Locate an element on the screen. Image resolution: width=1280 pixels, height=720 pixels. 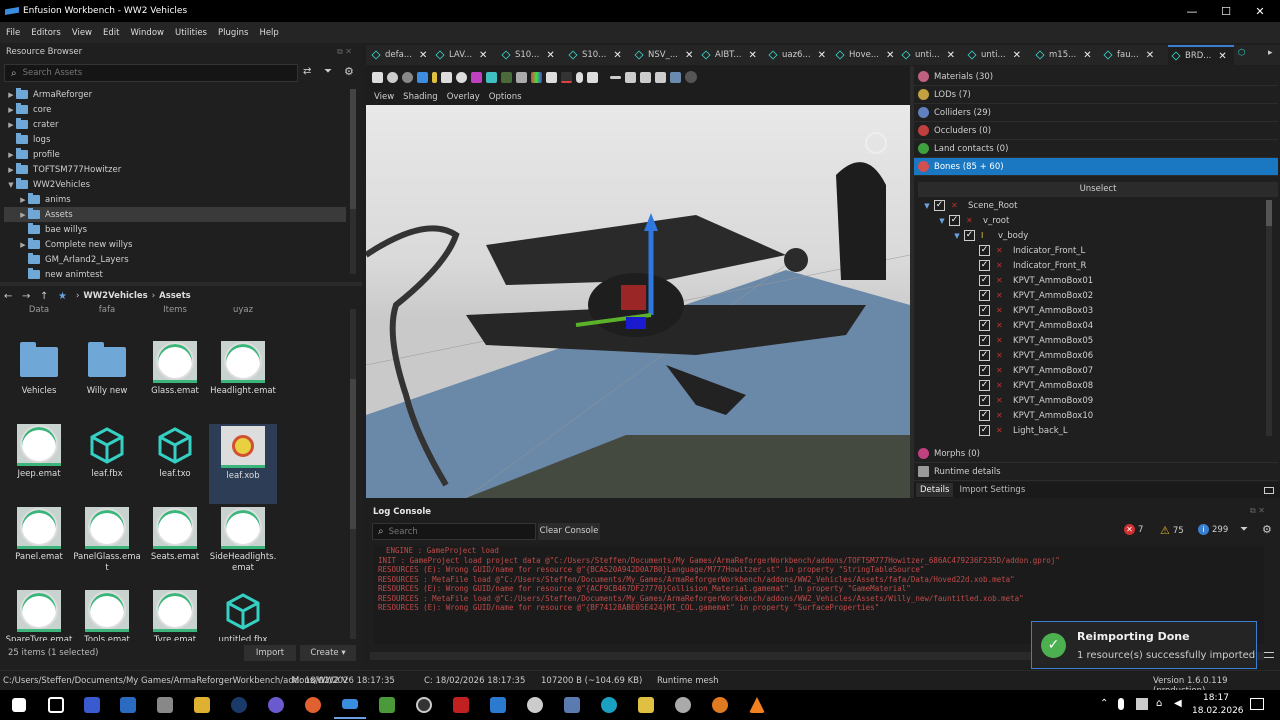
expand-arrow-icon: ▼ is located at coordinates (11, 185).